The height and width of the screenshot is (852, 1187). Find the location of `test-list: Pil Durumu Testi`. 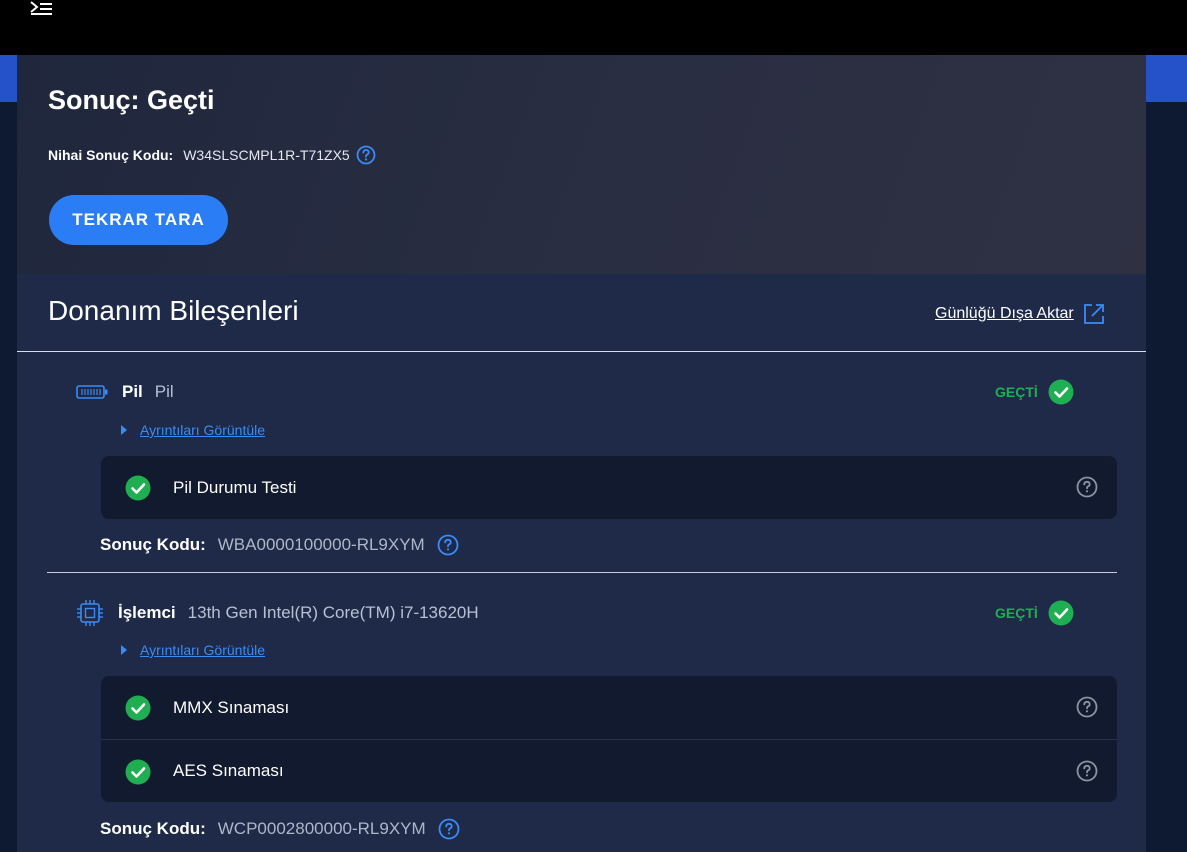

test-list: Pil Durumu Testi is located at coordinates (609, 487).